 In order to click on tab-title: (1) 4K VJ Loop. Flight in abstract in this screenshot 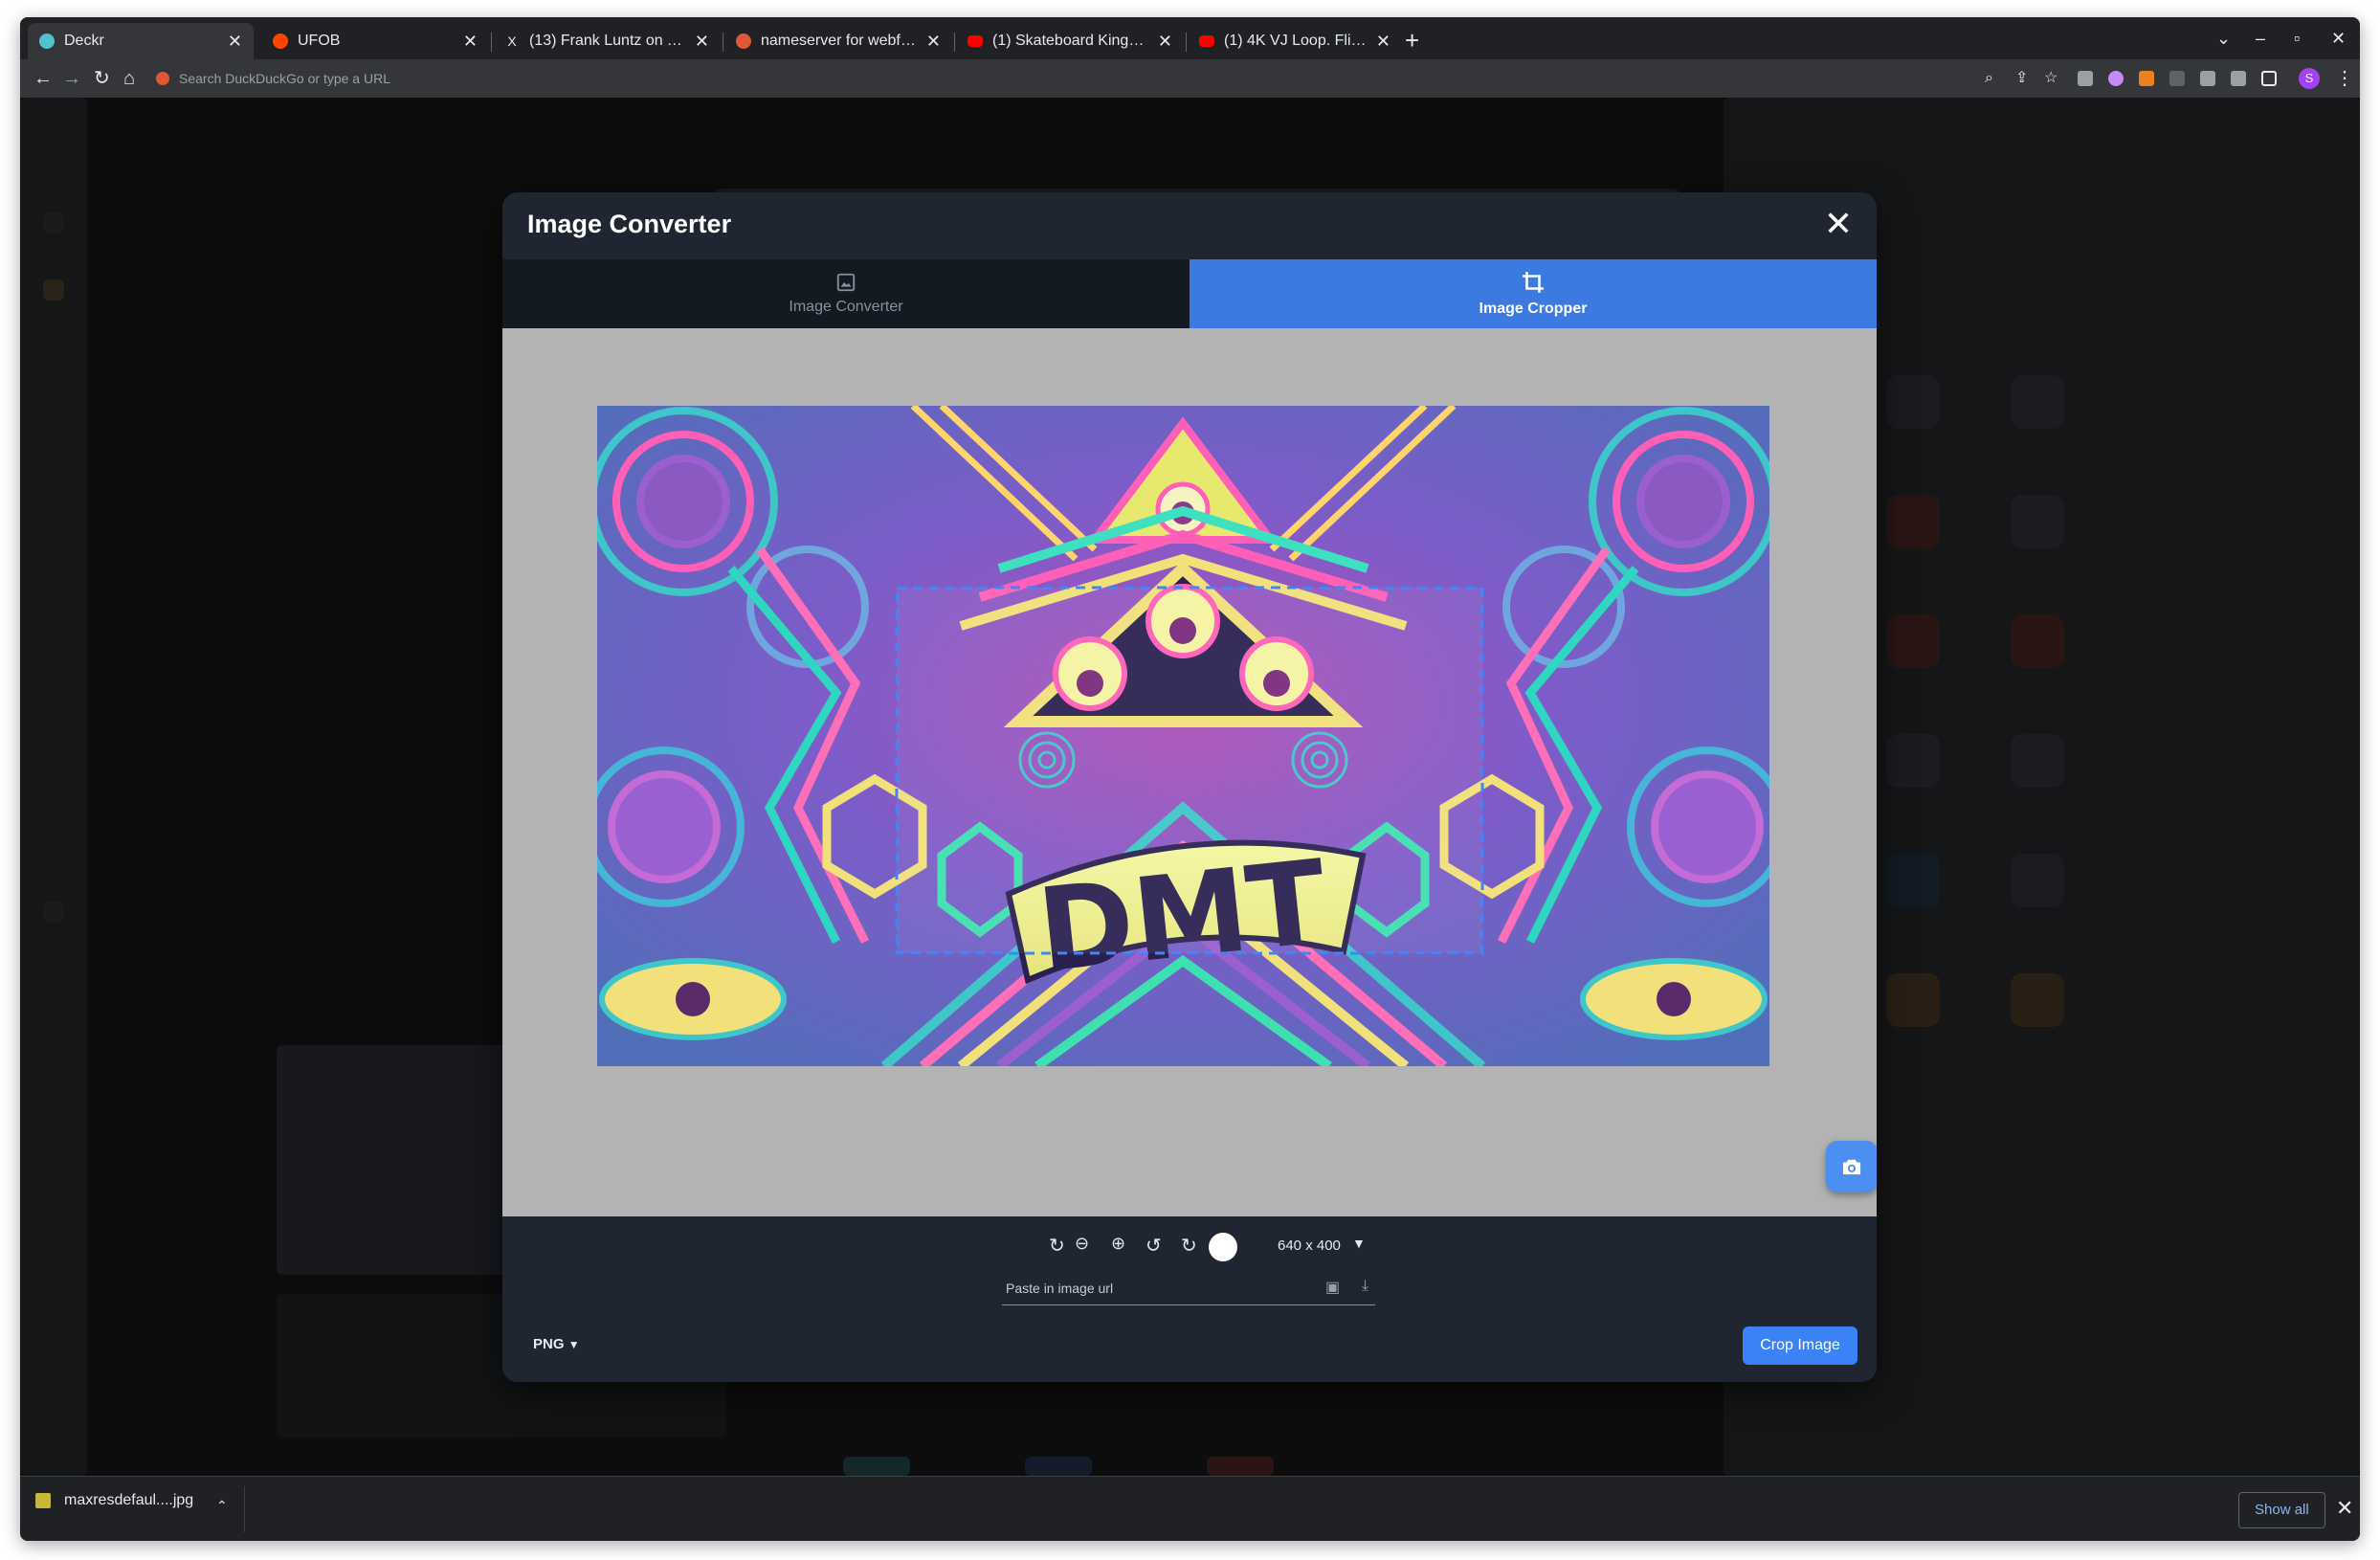, I will do `click(1296, 41)`.